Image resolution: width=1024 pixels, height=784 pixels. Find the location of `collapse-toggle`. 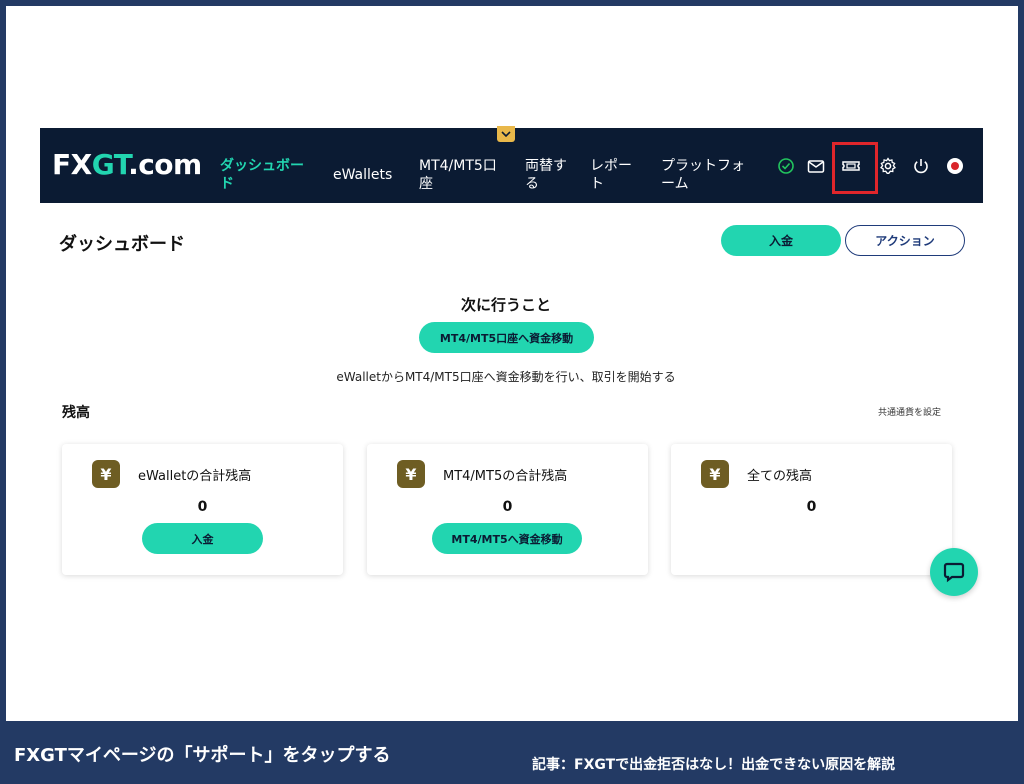

collapse-toggle is located at coordinates (506, 134).